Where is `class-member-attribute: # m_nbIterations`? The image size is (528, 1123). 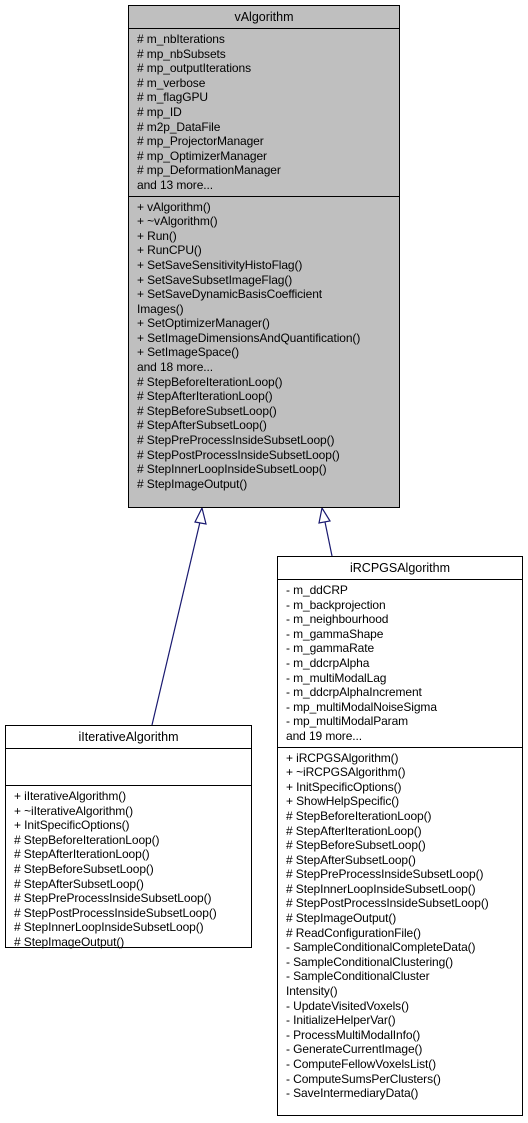
class-member-attribute: # m_nbIterations is located at coordinates (264, 39).